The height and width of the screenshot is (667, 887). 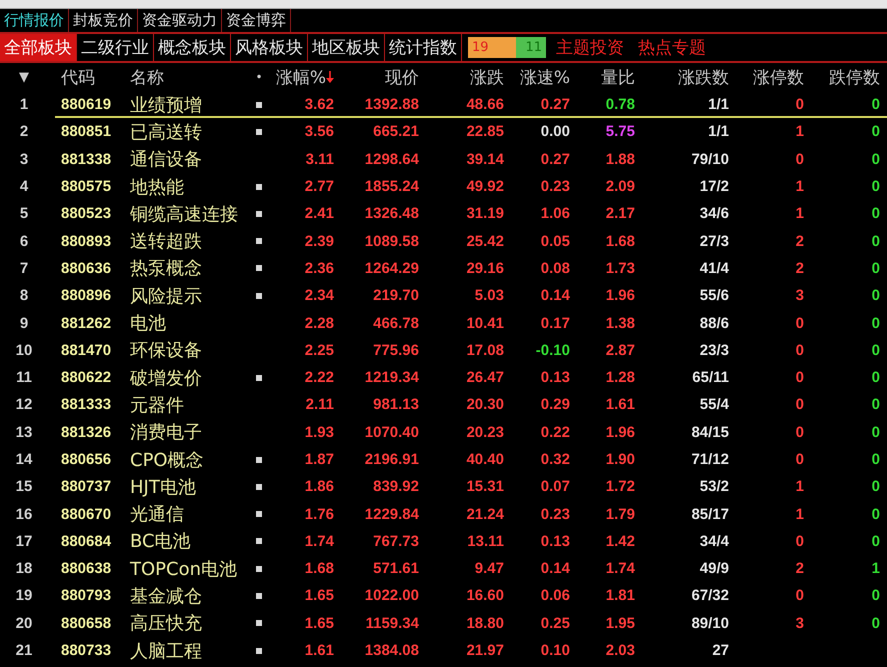 What do you see at coordinates (590, 47) in the screenshot?
I see `topic-link: 主题投资` at bounding box center [590, 47].